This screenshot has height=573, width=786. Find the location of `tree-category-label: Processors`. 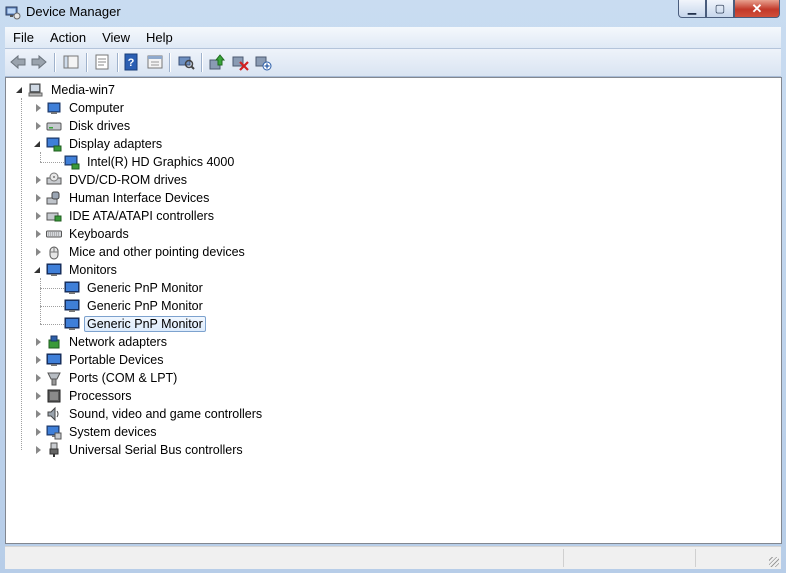

tree-category-label: Processors is located at coordinates (100, 396).